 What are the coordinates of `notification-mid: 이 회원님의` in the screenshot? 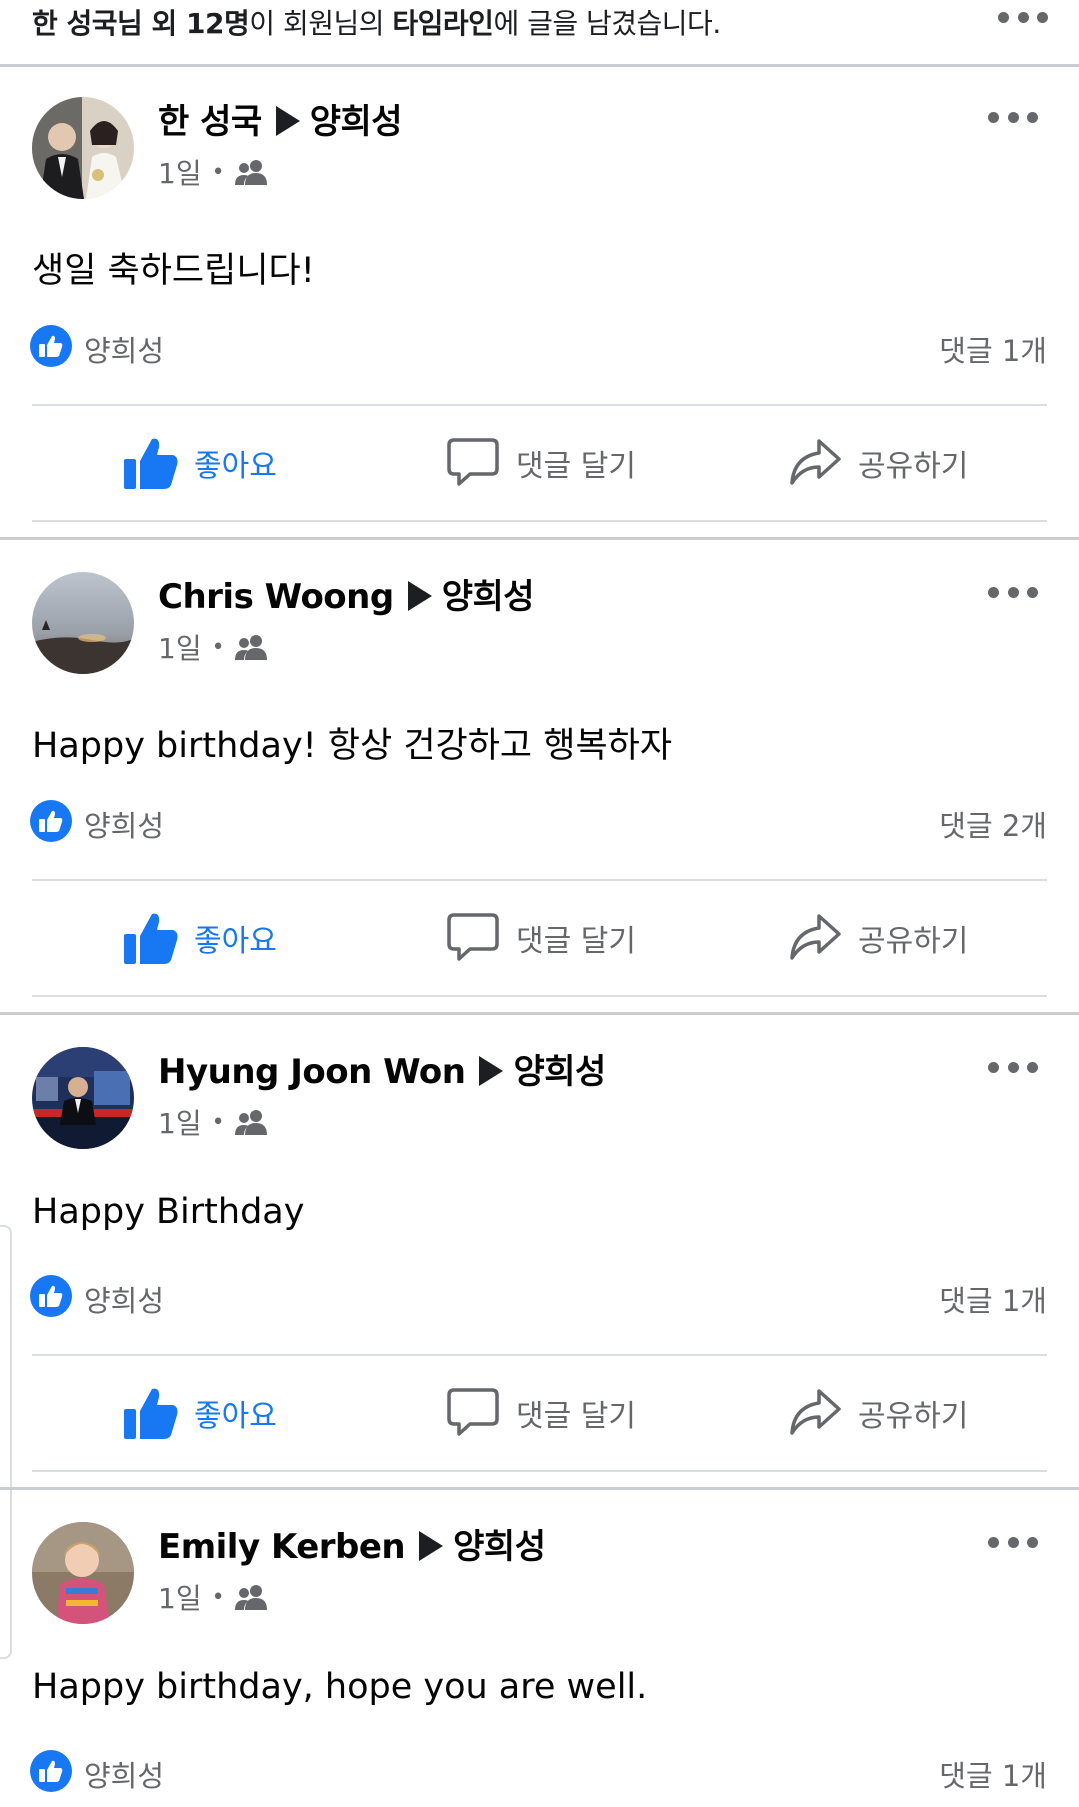 It's located at (321, 23).